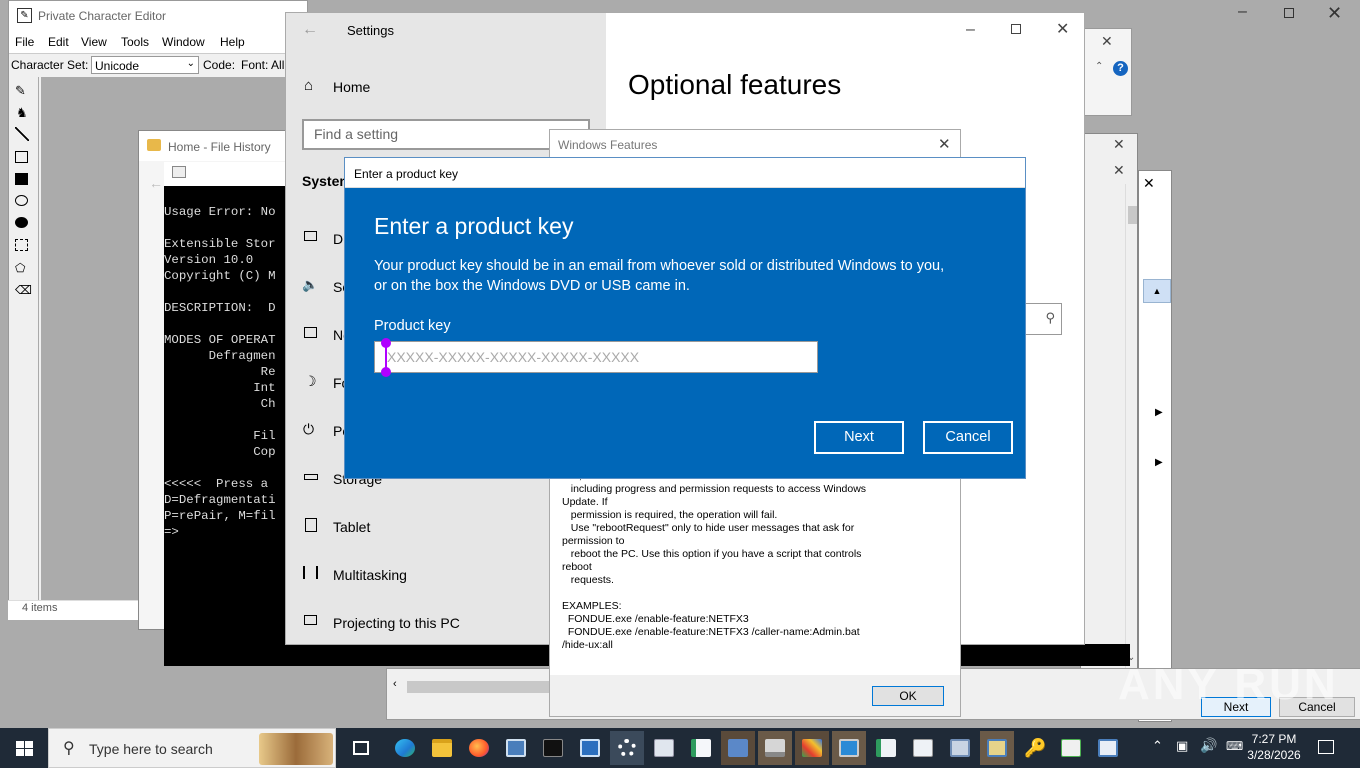 The image size is (1360, 768). Describe the element at coordinates (442, 88) in the screenshot. I see `home-nav-item: ⌂ Home` at that location.